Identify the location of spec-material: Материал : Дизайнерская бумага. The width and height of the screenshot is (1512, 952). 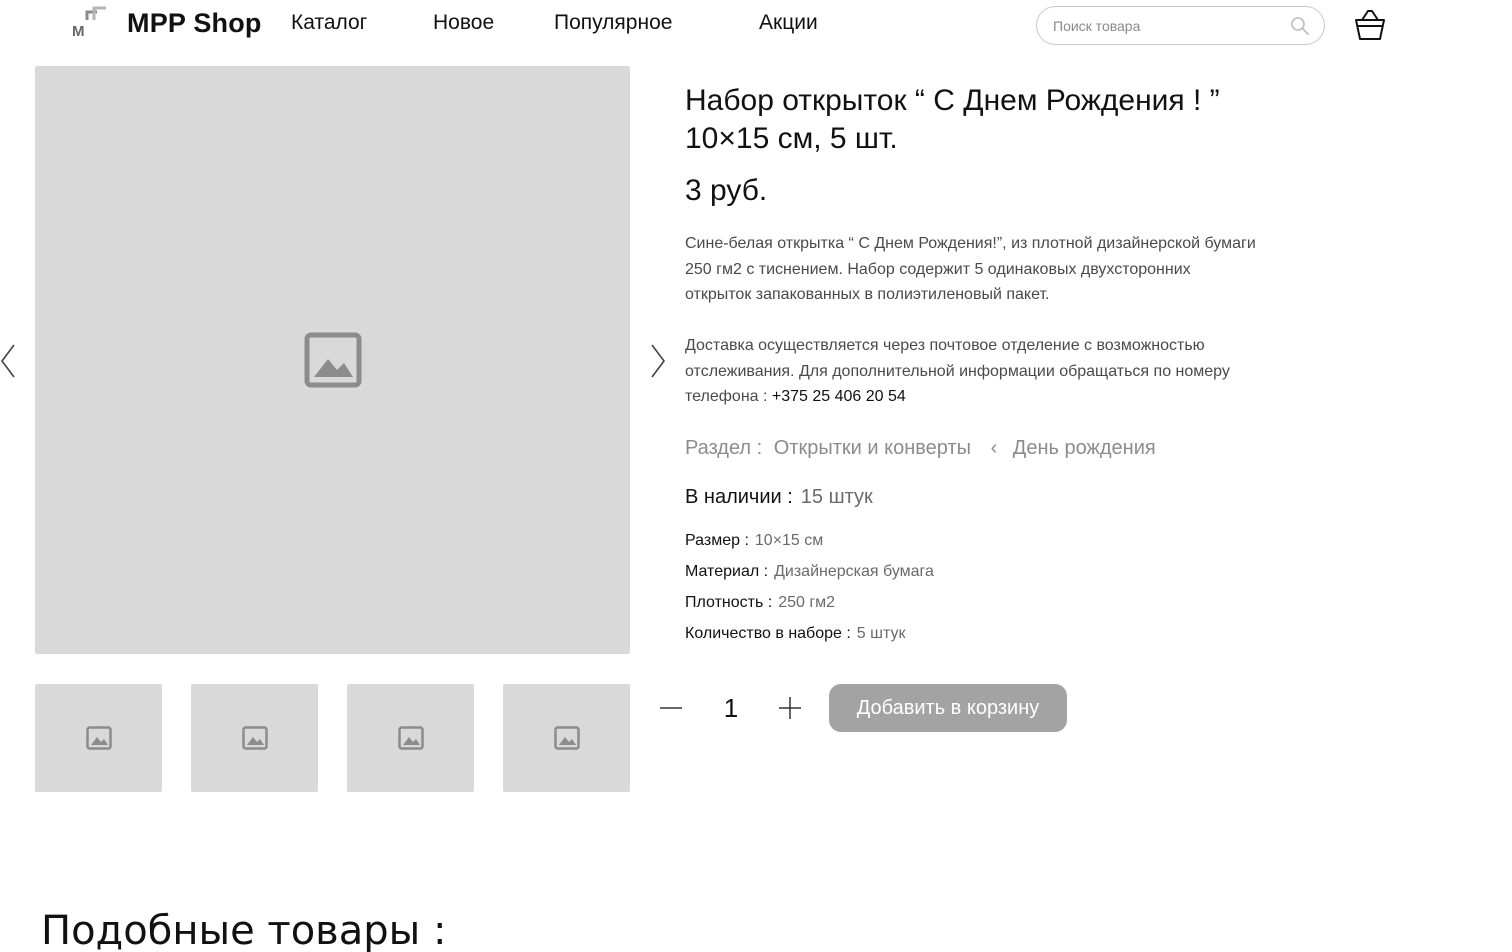
(809, 572).